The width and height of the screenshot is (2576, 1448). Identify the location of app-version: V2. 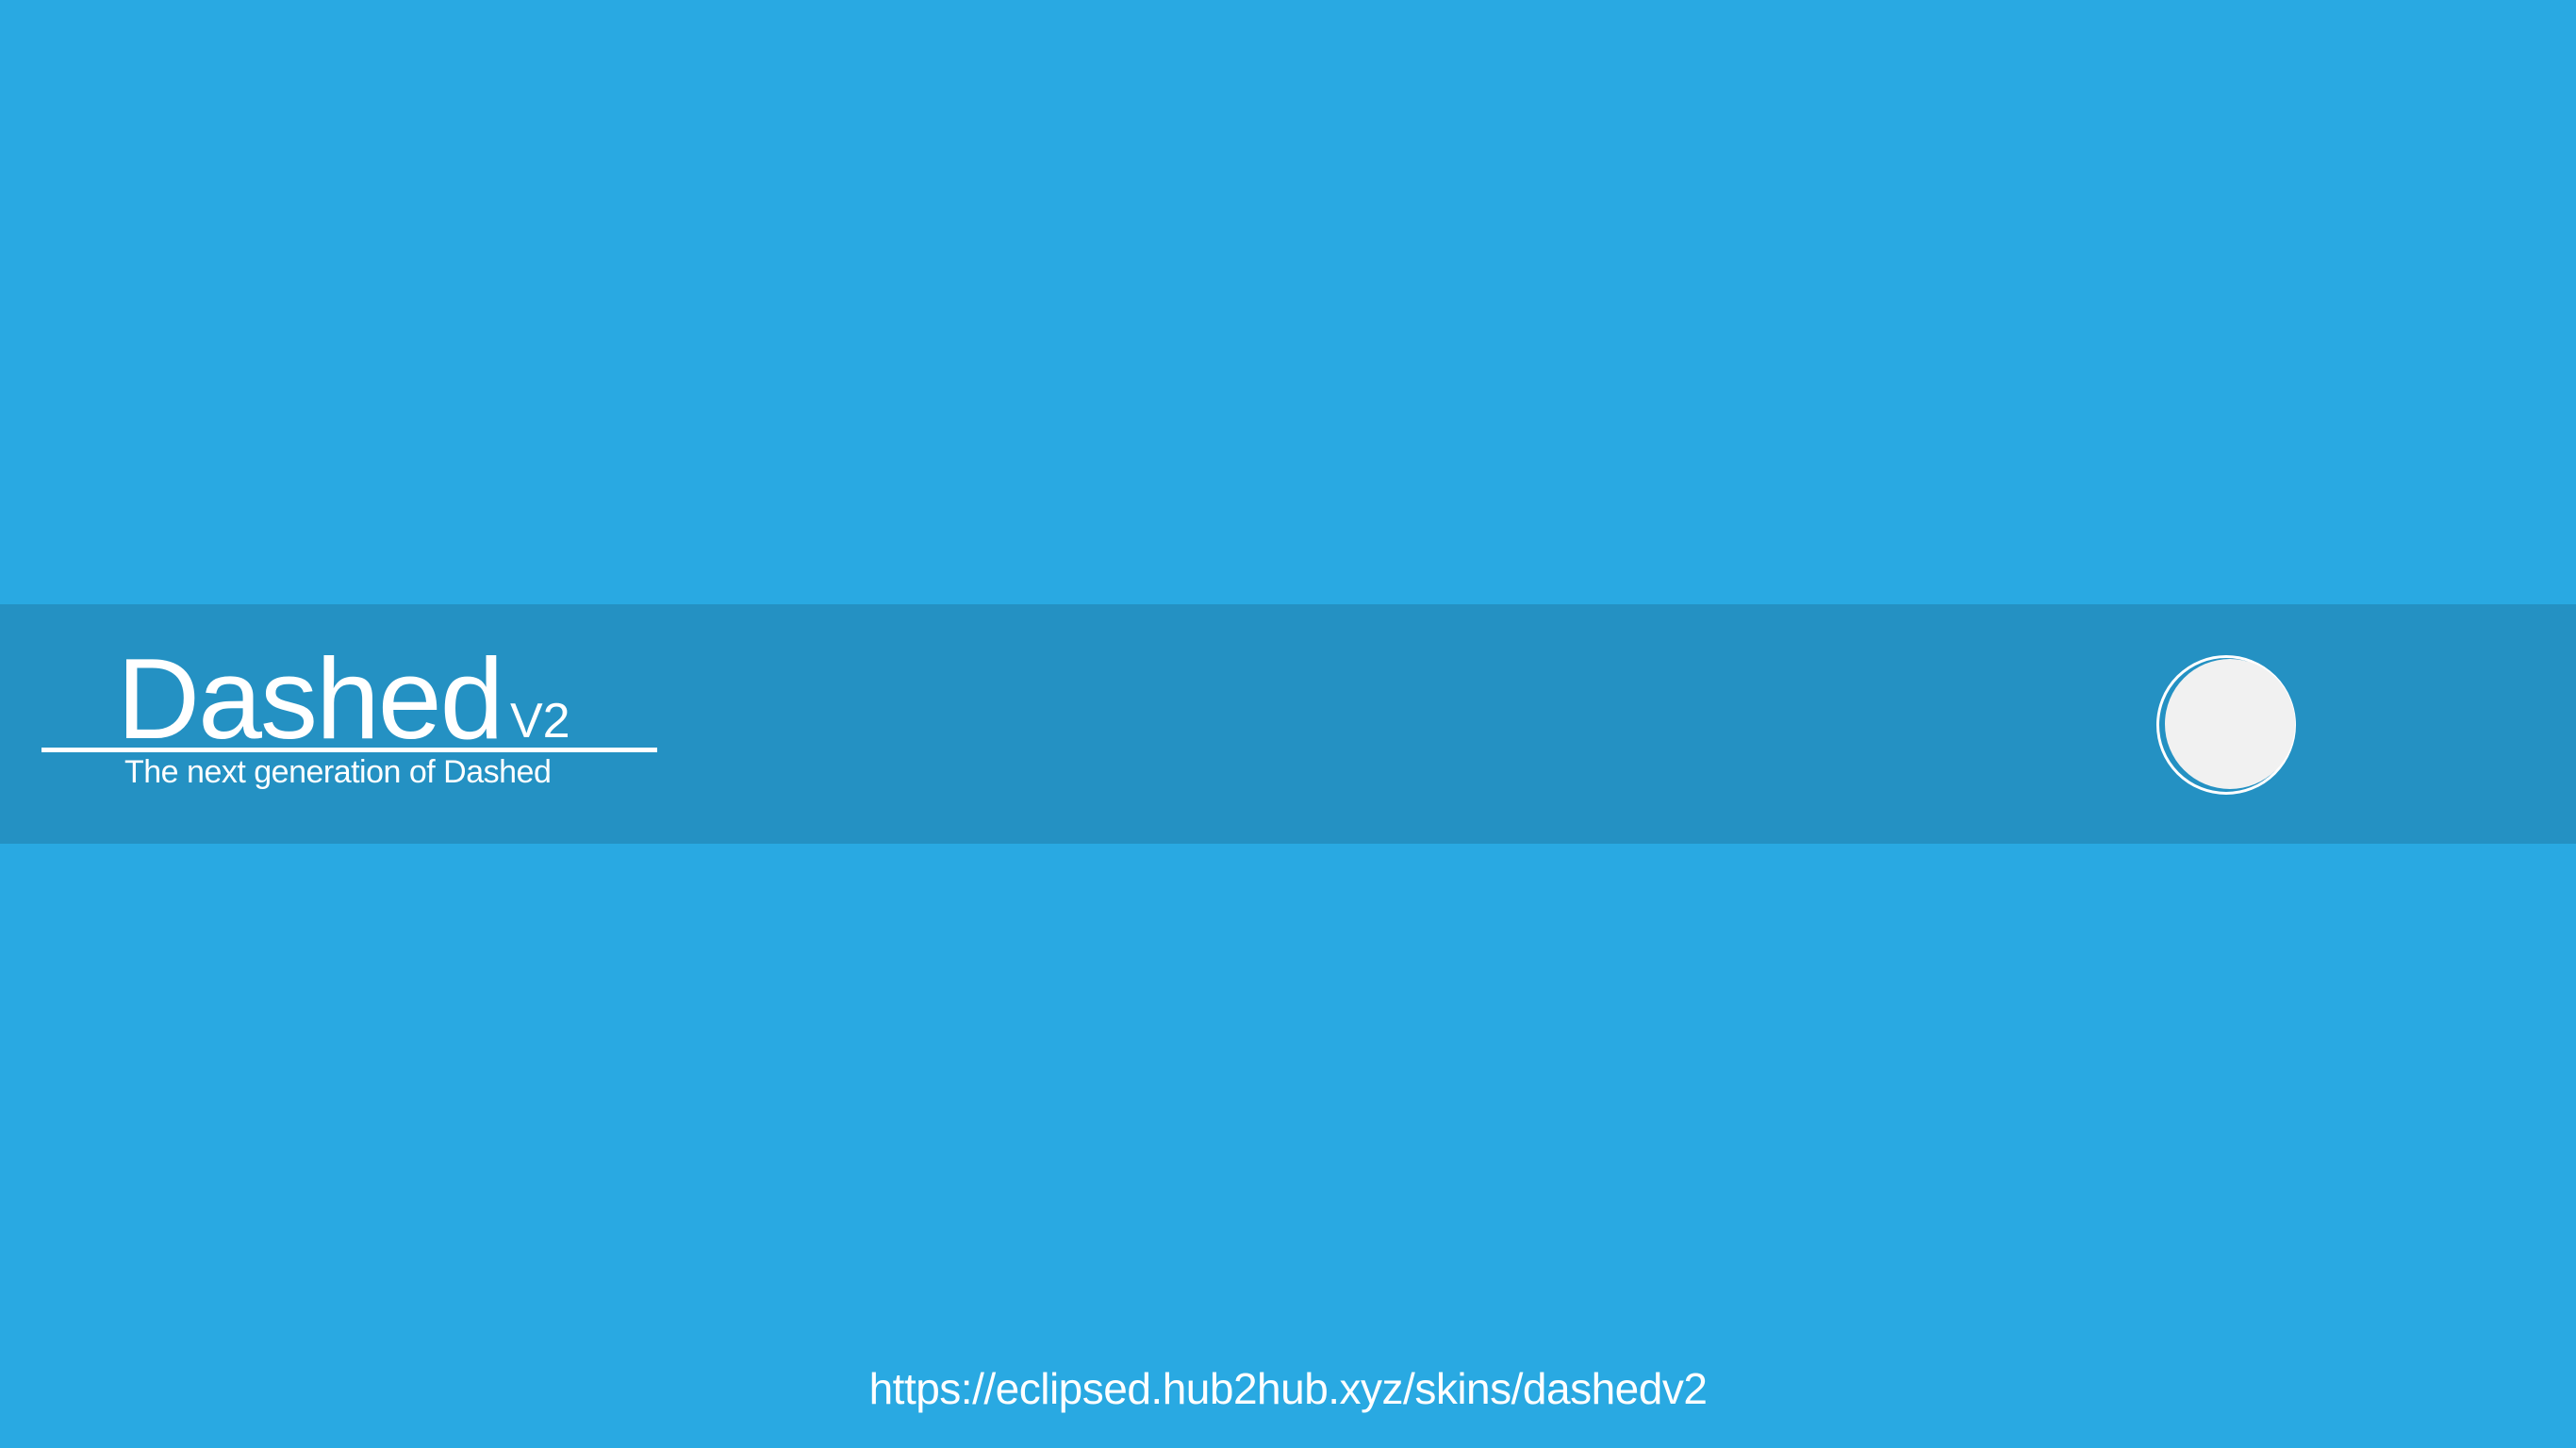
(540, 721).